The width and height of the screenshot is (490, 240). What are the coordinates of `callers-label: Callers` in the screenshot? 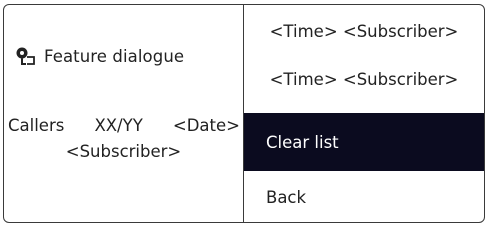 It's located at (36, 125).